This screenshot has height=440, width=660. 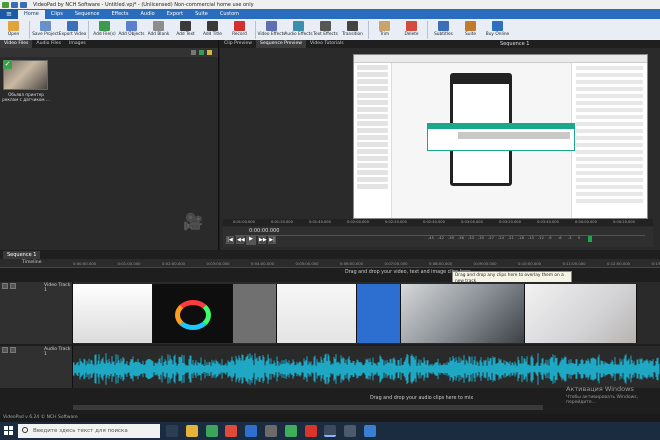 I want to click on ribbon-button-transition: Transition, so click(x=352, y=29).